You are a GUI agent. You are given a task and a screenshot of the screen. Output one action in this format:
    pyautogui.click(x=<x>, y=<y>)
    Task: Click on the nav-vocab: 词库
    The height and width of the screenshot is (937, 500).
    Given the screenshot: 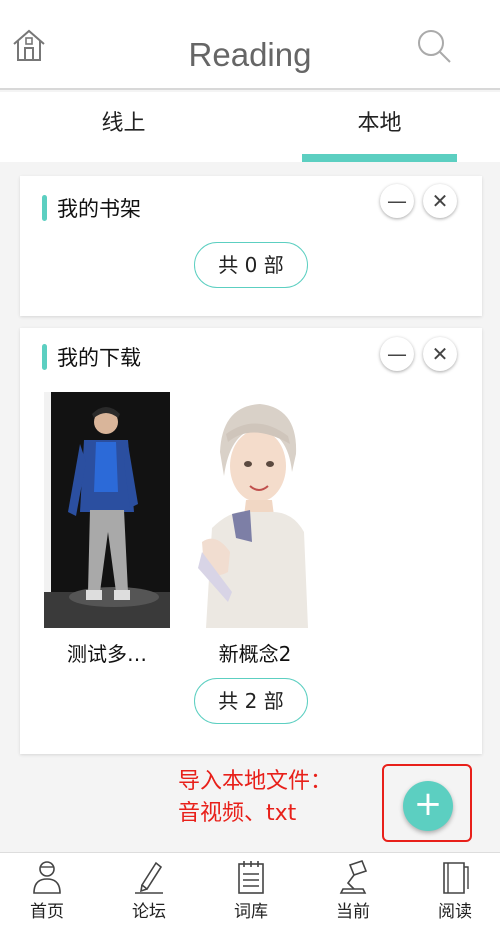 What is the action you would take?
    pyautogui.click(x=251, y=890)
    